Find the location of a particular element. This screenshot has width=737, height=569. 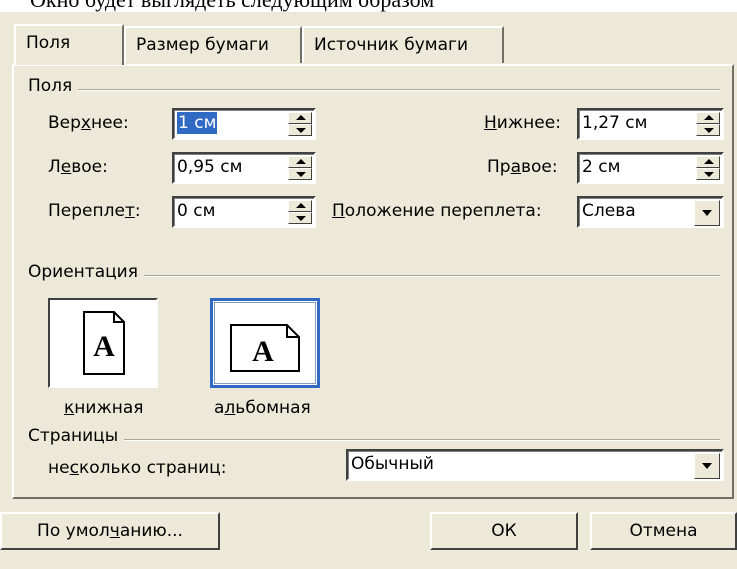

top-margin-spinner: 1 см is located at coordinates (244, 124).